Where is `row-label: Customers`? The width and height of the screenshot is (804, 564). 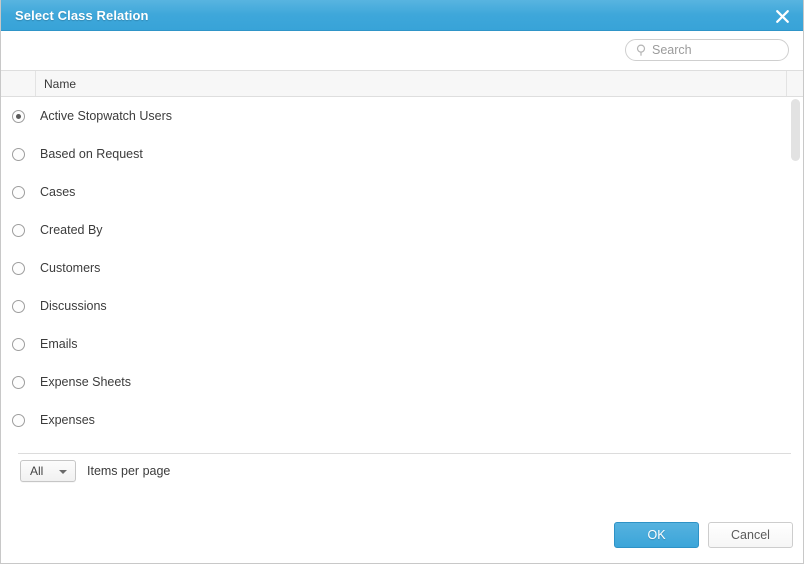 row-label: Customers is located at coordinates (70, 268).